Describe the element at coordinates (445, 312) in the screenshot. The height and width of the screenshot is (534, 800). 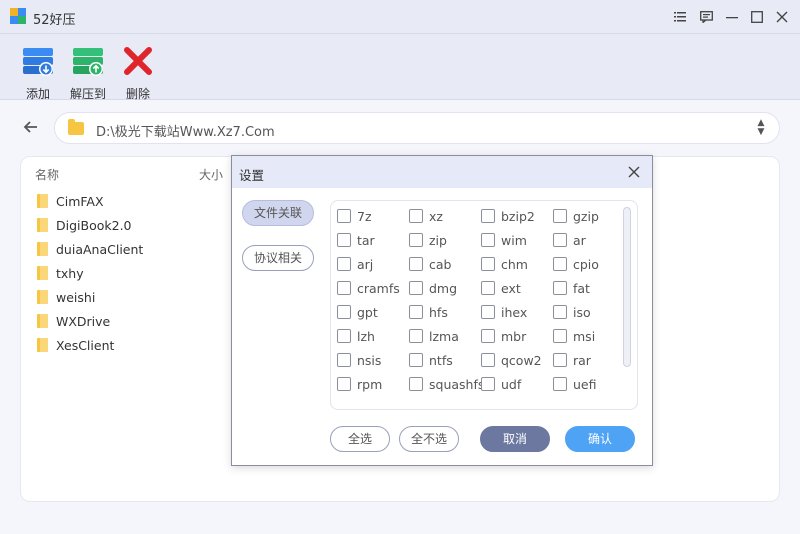
I see `format-checkbox-hfs: hfs` at that location.